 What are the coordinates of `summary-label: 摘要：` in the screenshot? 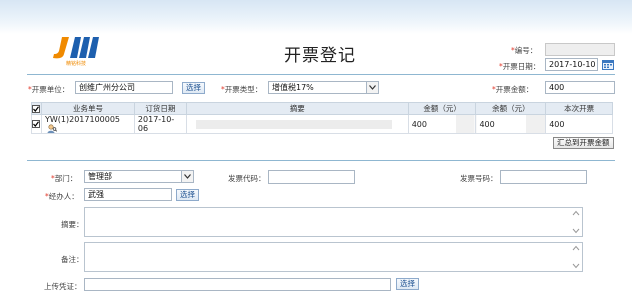 It's located at (72, 224).